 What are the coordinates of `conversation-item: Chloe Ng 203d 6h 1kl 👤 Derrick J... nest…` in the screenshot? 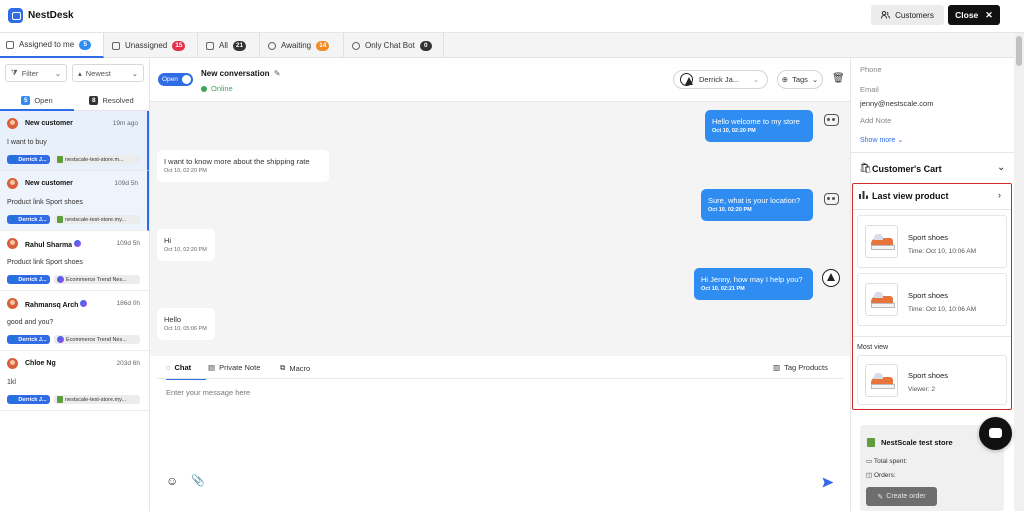 It's located at (74, 381).